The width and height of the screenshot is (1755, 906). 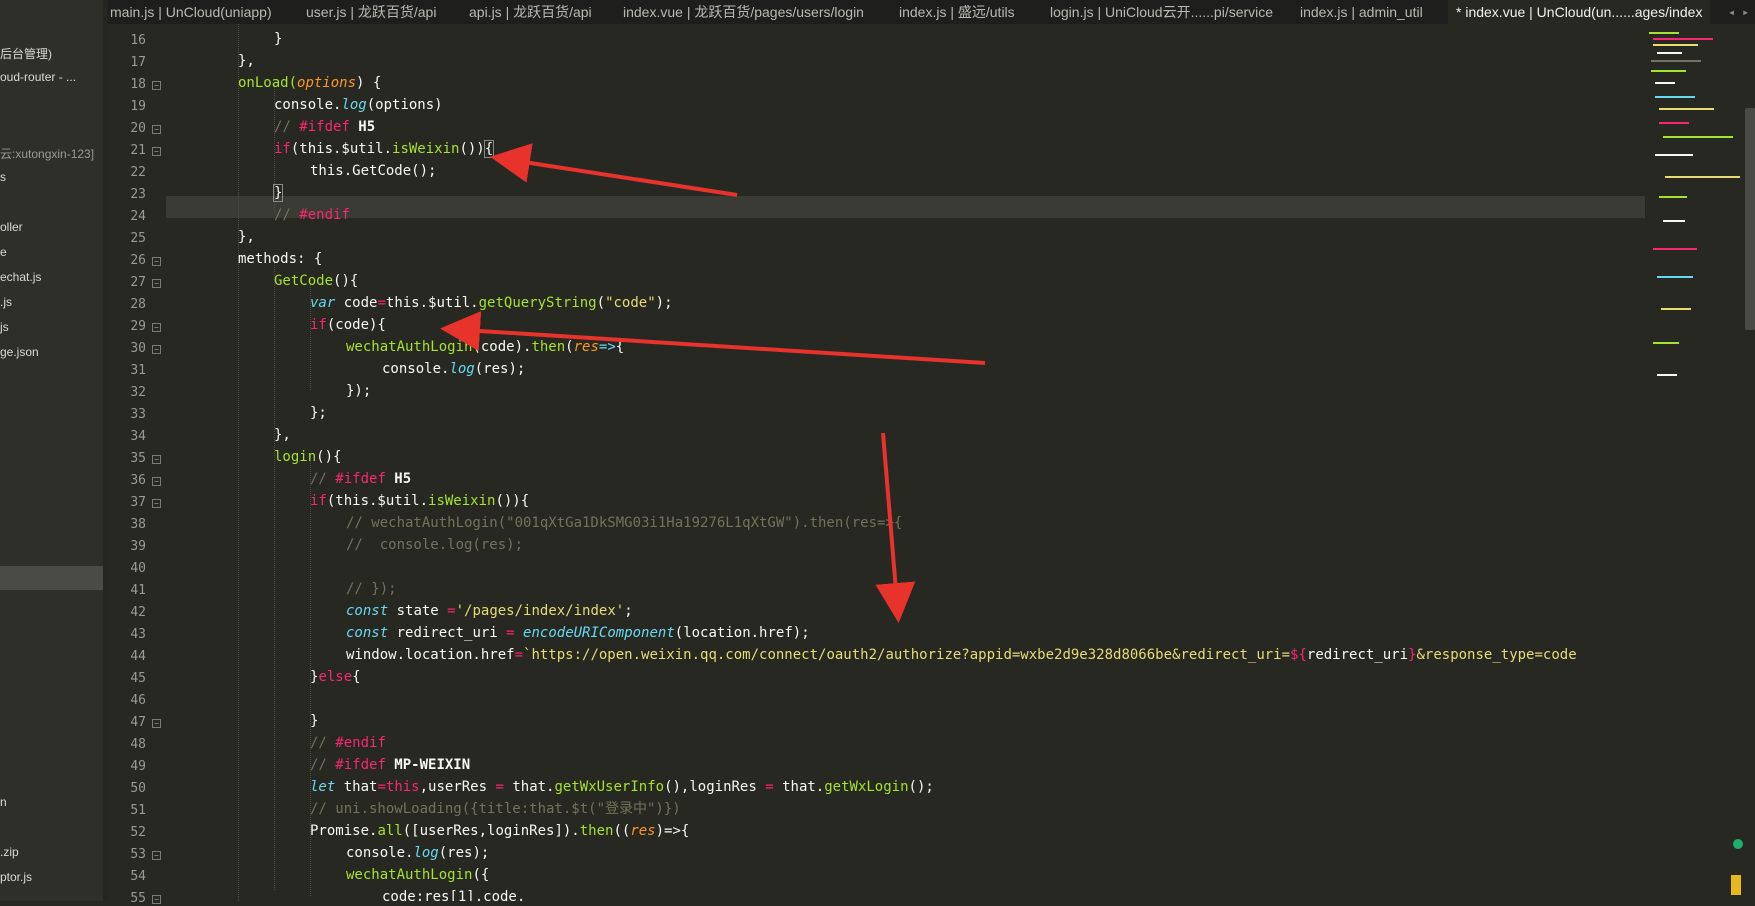 What do you see at coordinates (420, 501) in the screenshot?
I see `code-line-37: if(this.$util.isWeixin()){` at bounding box center [420, 501].